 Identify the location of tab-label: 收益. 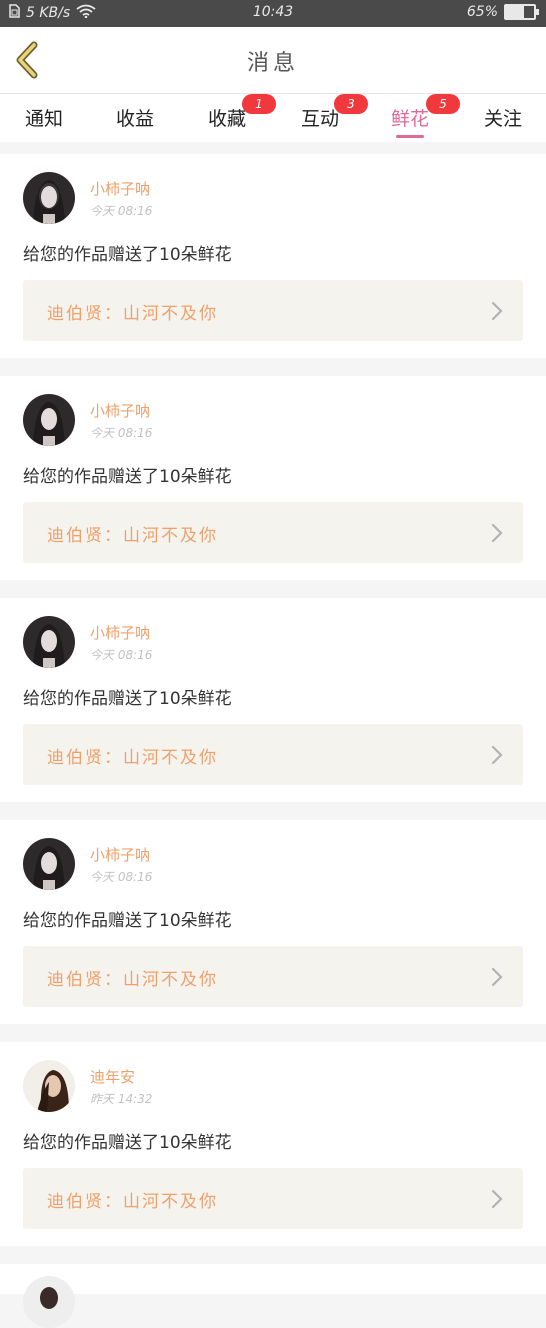
(134, 119).